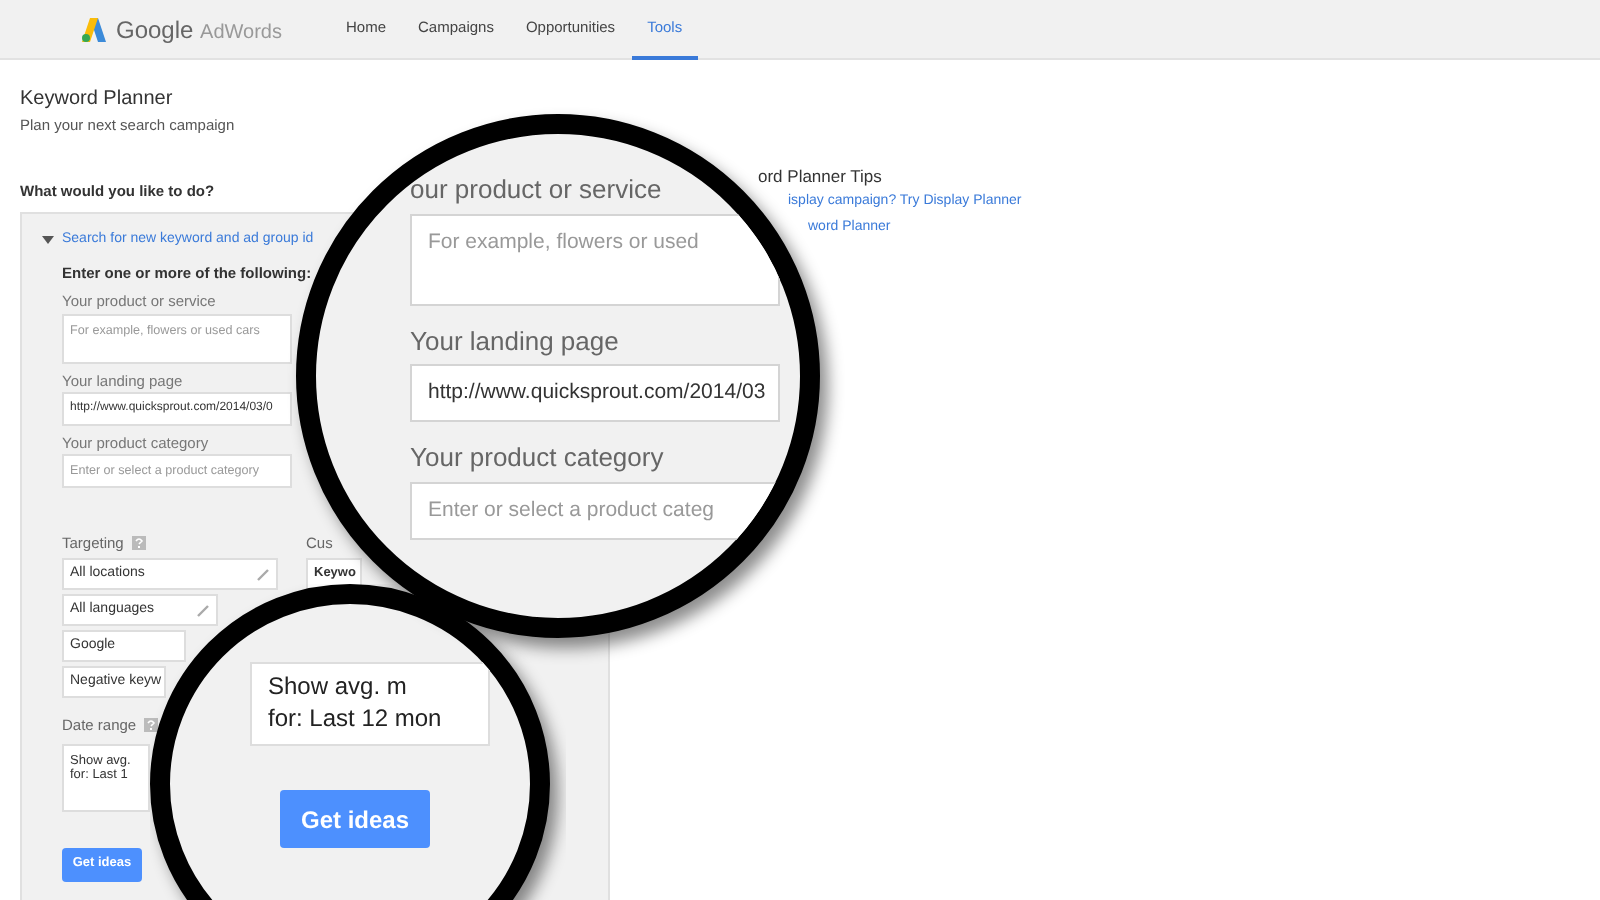 This screenshot has width=1600, height=900. Describe the element at coordinates (537, 458) in the screenshot. I see `field-label: Your product category` at that location.